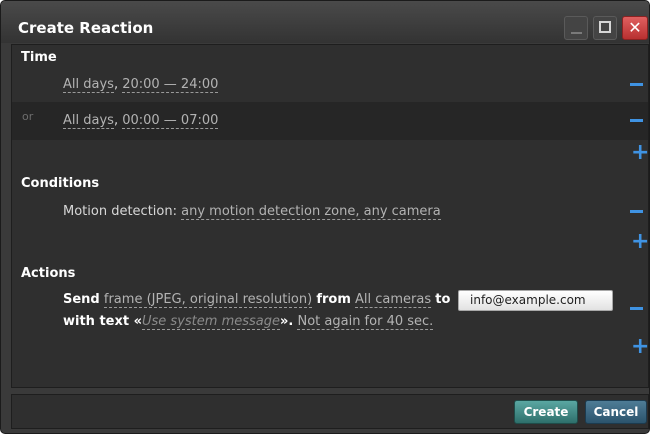 This screenshot has width=650, height=434. What do you see at coordinates (333, 299) in the screenshot?
I see `from-label: from` at bounding box center [333, 299].